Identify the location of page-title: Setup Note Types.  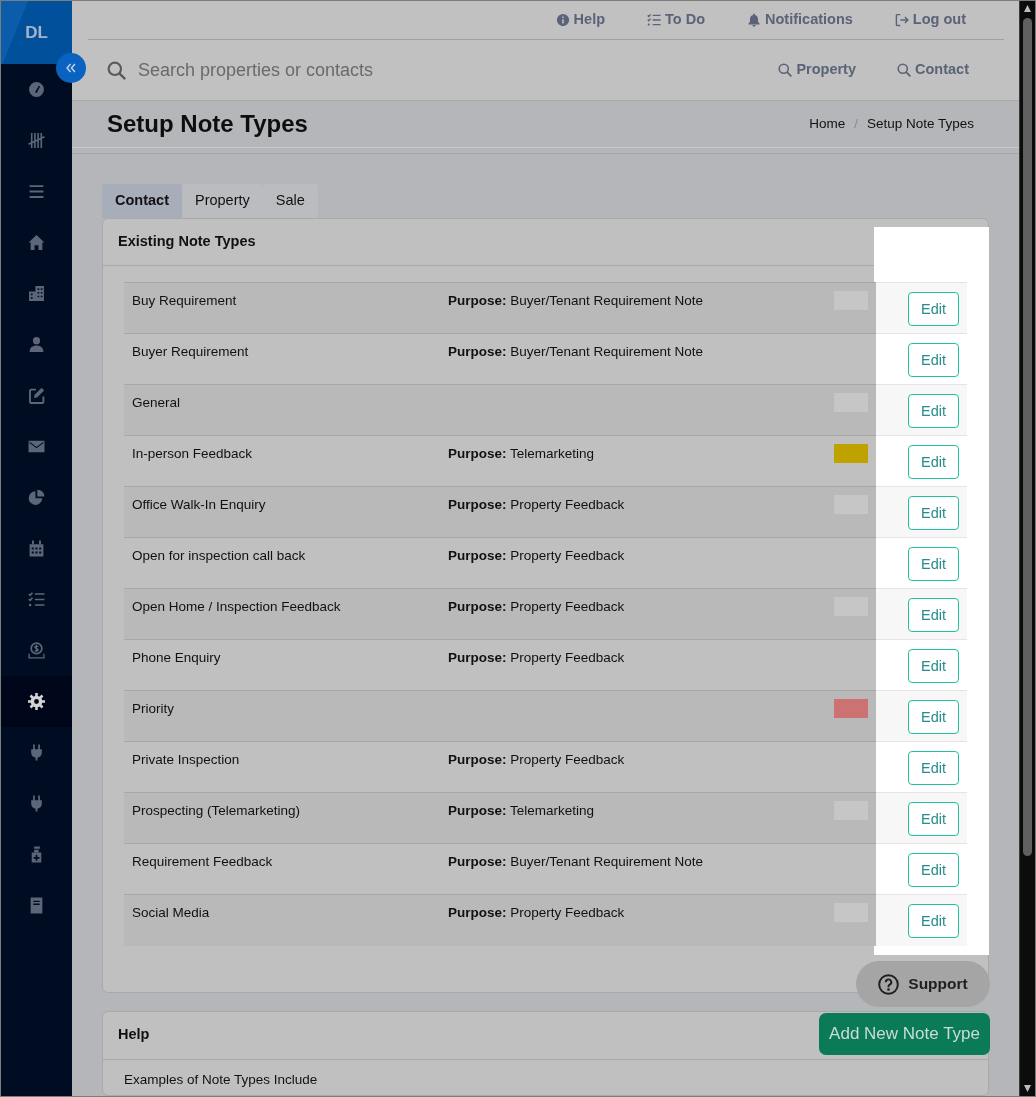
(207, 124).